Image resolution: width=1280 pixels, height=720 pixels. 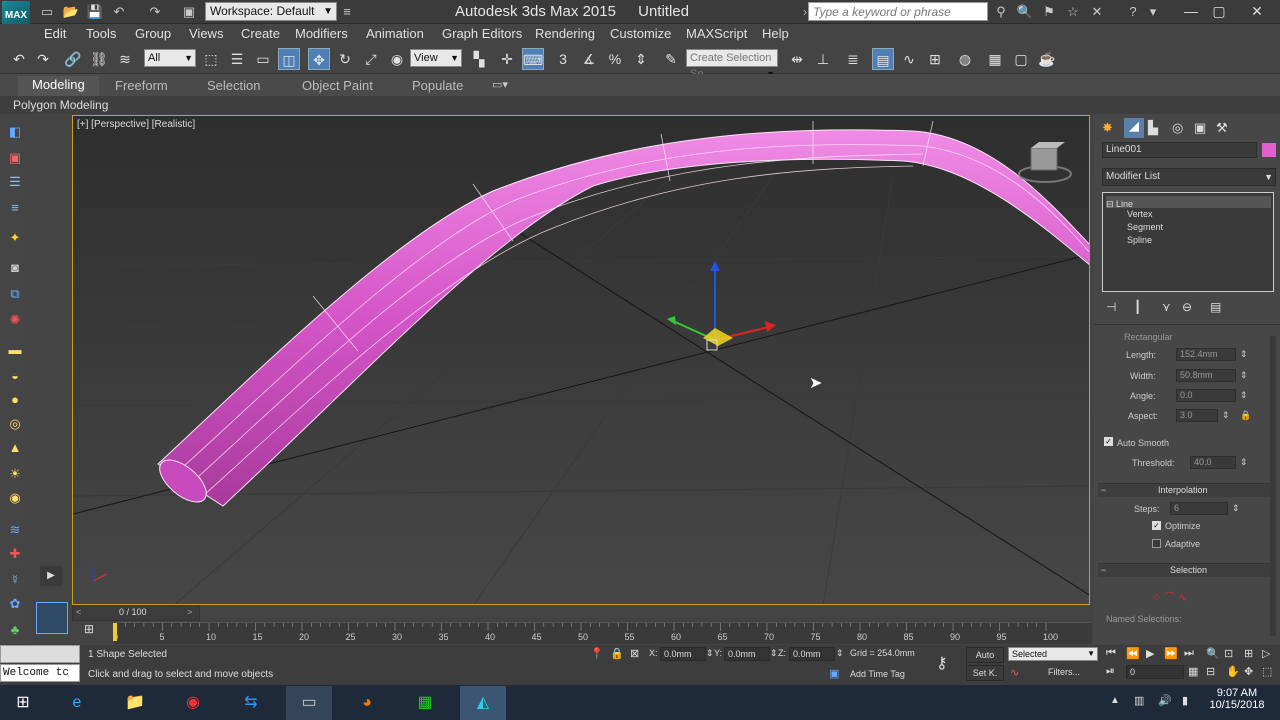 I want to click on angle-spinner-icon: ⇕, so click(x=1244, y=395).